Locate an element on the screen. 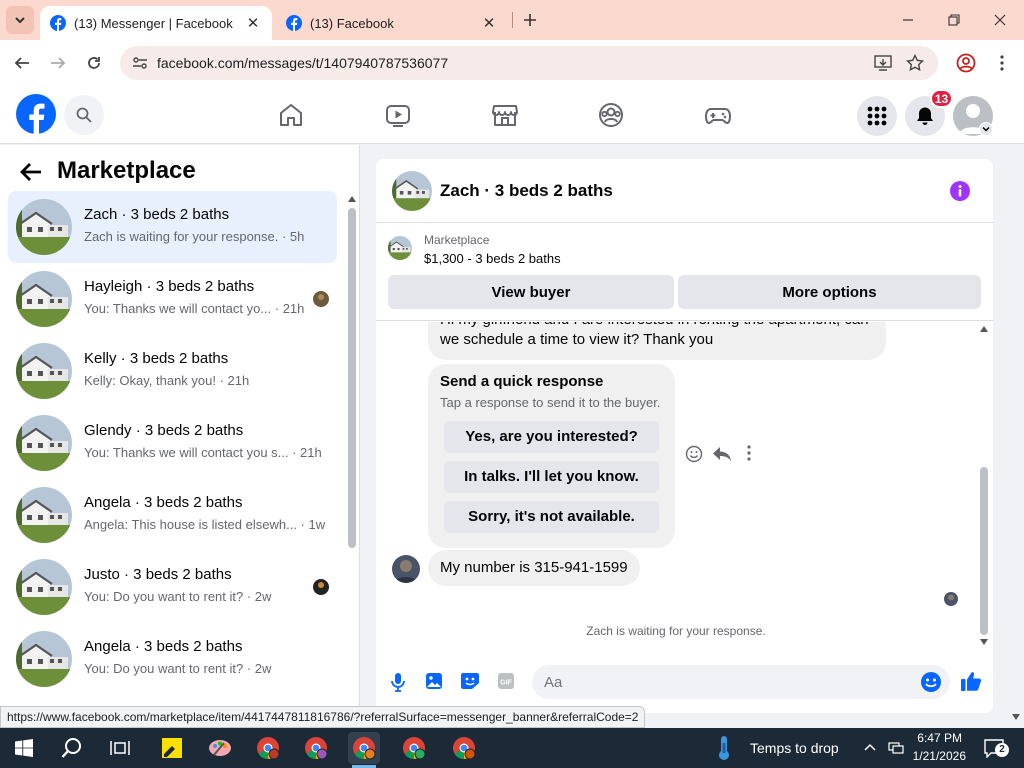 The width and height of the screenshot is (1024, 768). chat-avatar is located at coordinates (412, 191).